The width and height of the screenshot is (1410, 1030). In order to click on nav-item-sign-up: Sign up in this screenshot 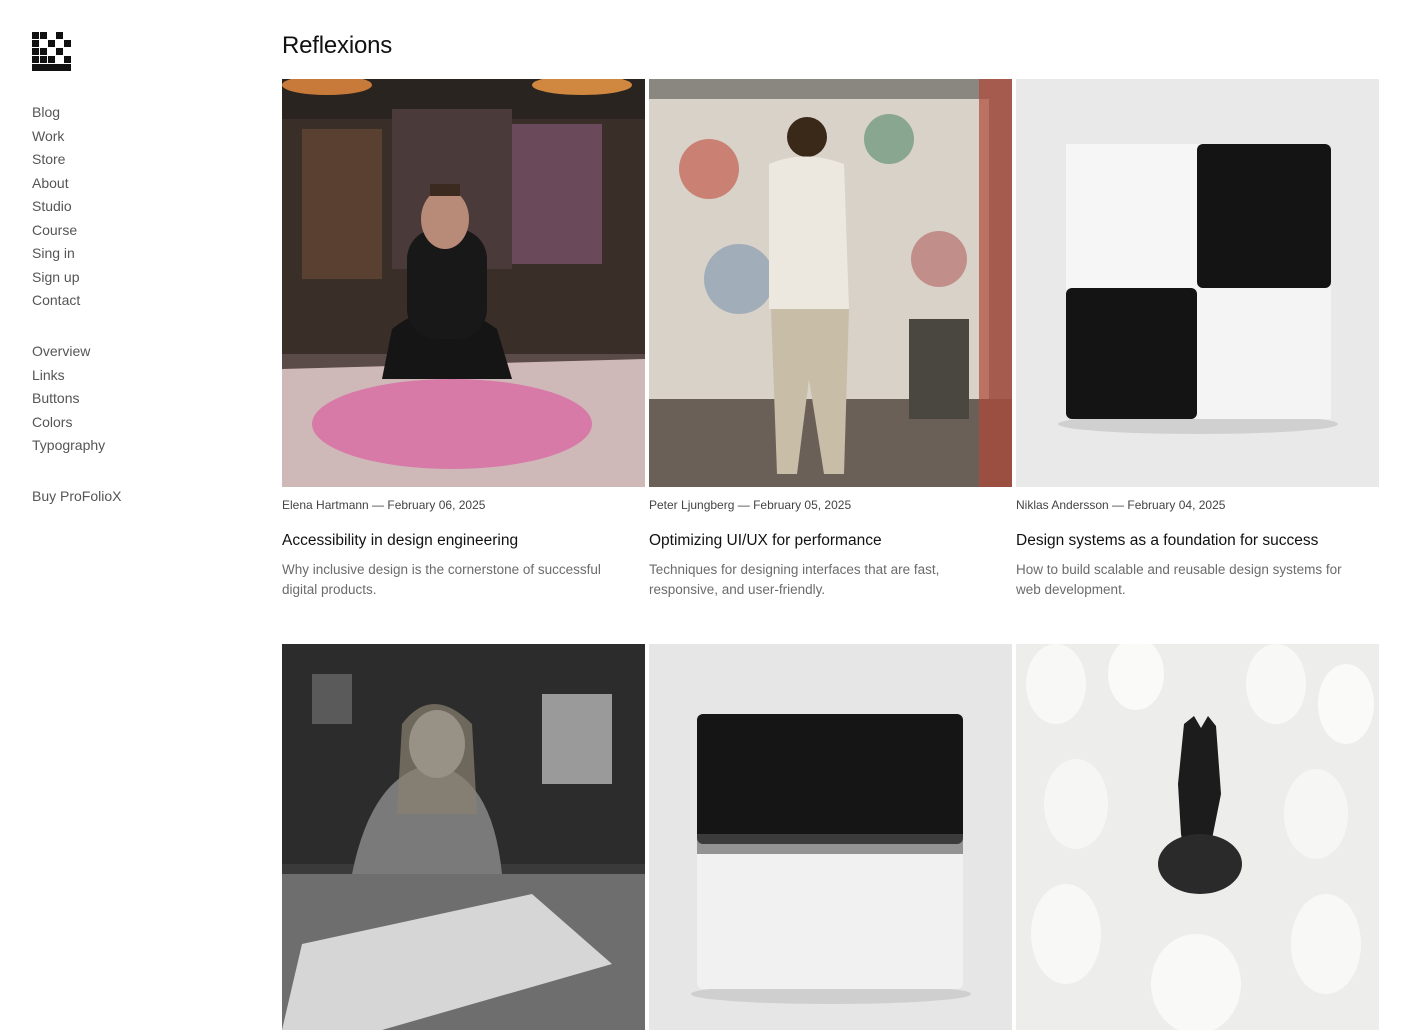, I will do `click(56, 278)`.